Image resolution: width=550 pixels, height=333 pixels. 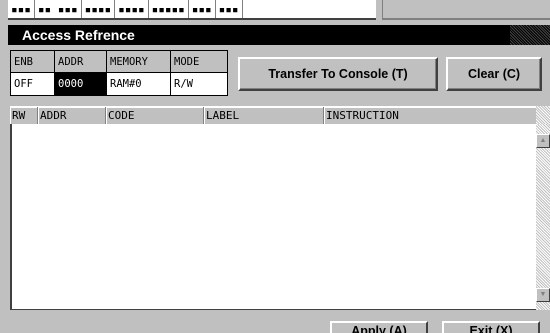 I want to click on top-cell: ▪▪ ▪▪▪, so click(x=58, y=9).